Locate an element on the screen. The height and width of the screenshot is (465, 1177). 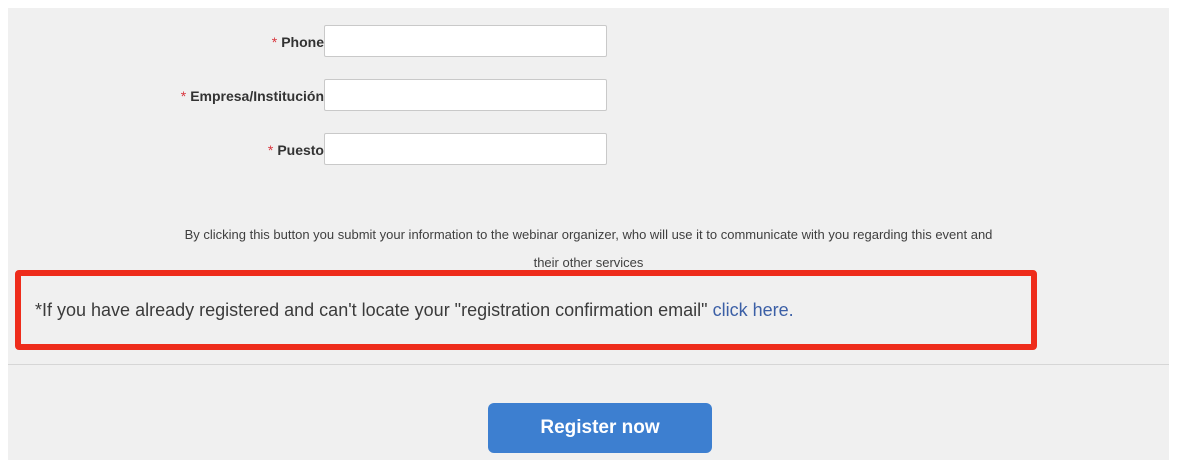
phone-row: * Phone is located at coordinates (358, 42).